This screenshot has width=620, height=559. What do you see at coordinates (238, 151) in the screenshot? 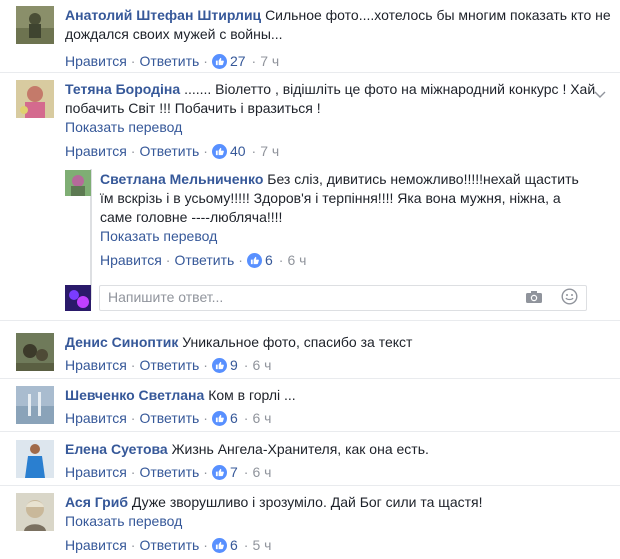
I see `like-count: 40` at bounding box center [238, 151].